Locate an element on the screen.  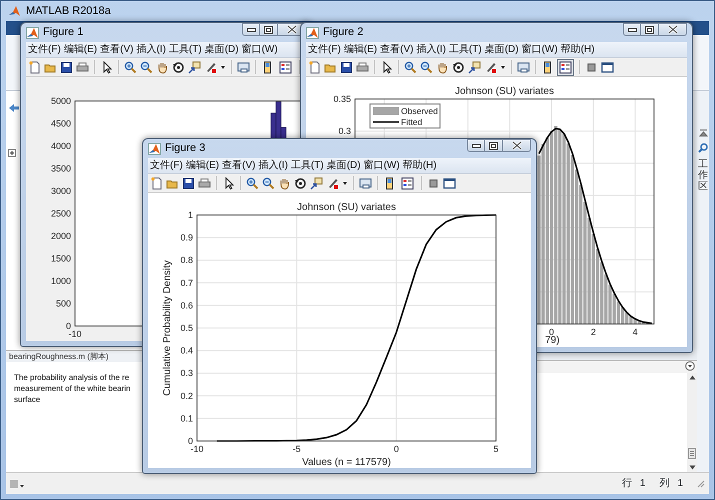
y-tick-label: 1500 is located at coordinates (60, 259).